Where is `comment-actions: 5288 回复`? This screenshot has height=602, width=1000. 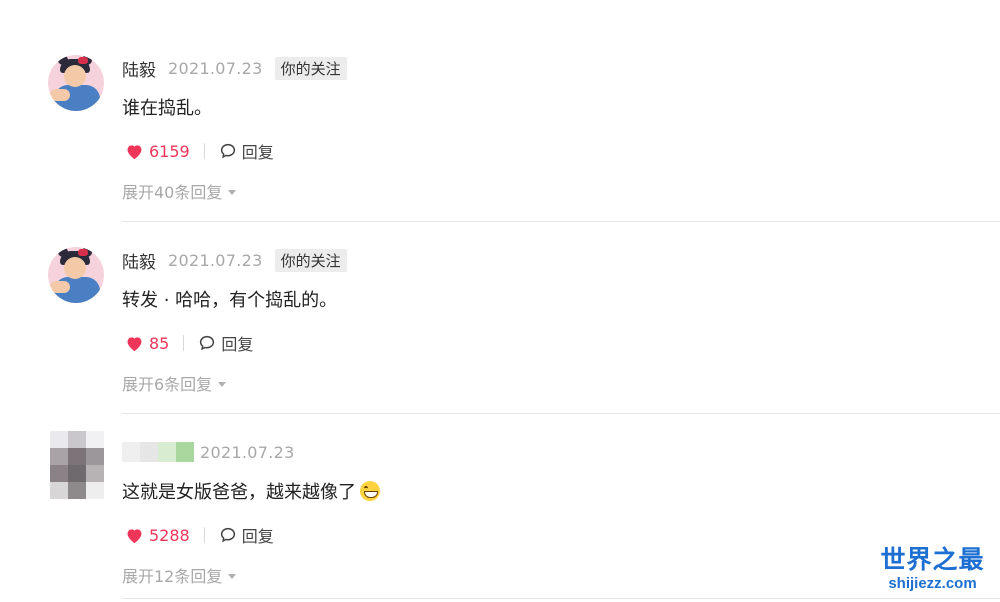 comment-actions: 5288 回复 is located at coordinates (199, 535).